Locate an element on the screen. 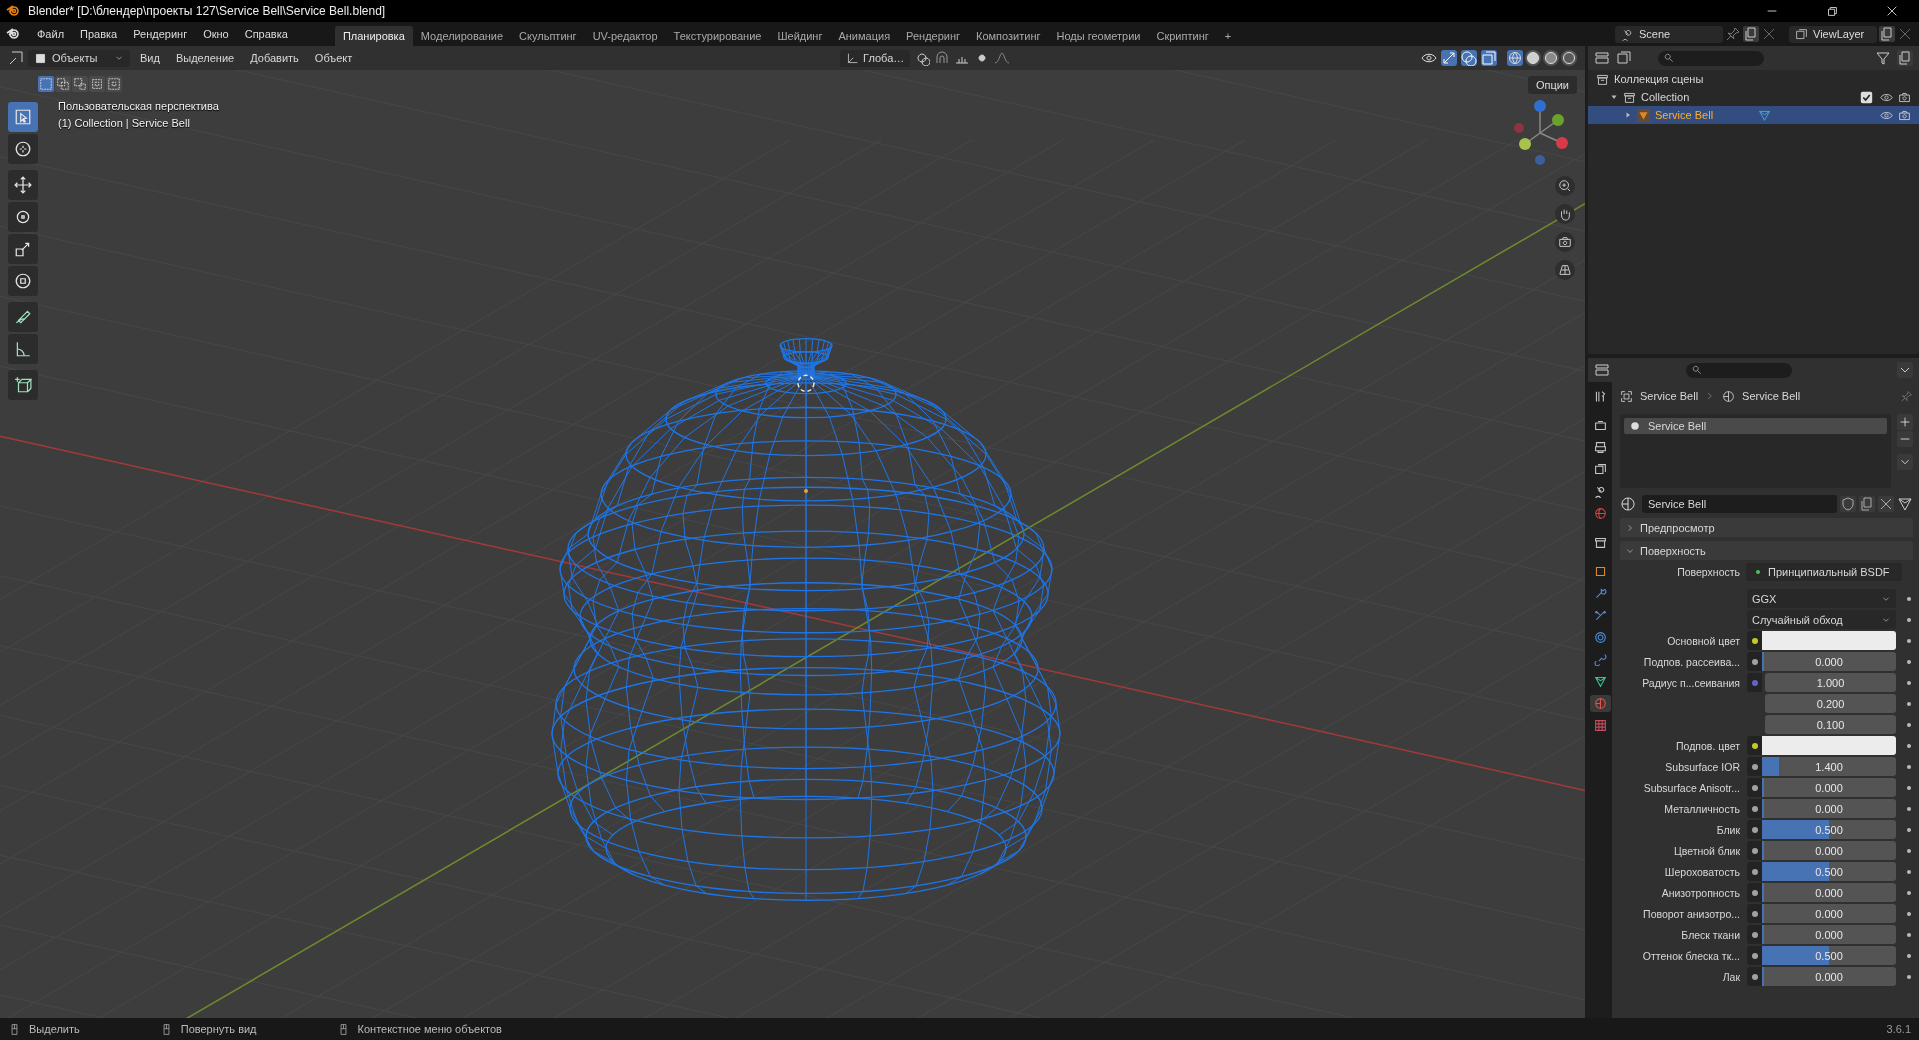 This screenshot has height=1040, width=1919. select-set-icon is located at coordinates (46, 84).